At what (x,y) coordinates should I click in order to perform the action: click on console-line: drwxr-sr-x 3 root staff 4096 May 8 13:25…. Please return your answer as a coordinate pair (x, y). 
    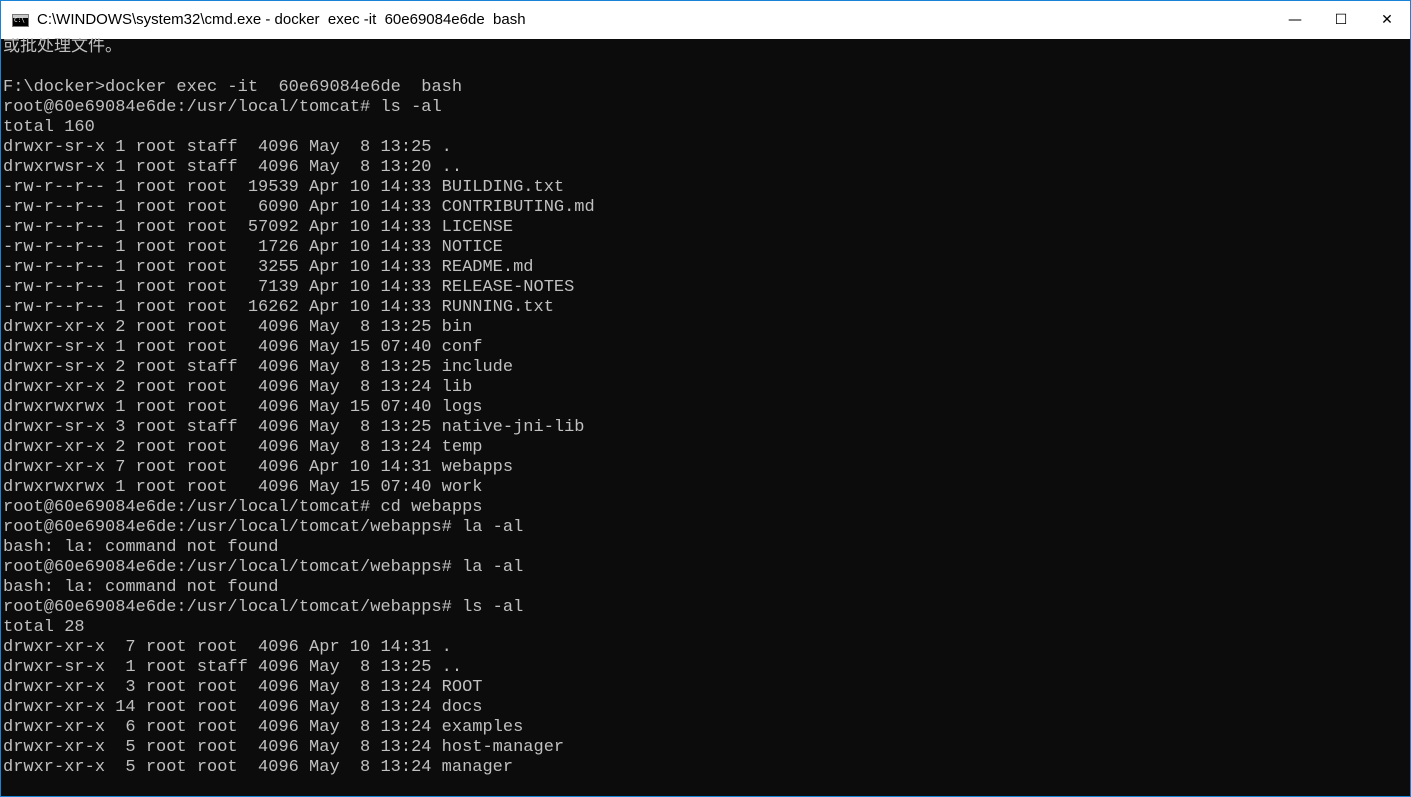
    Looking at the image, I should click on (294, 427).